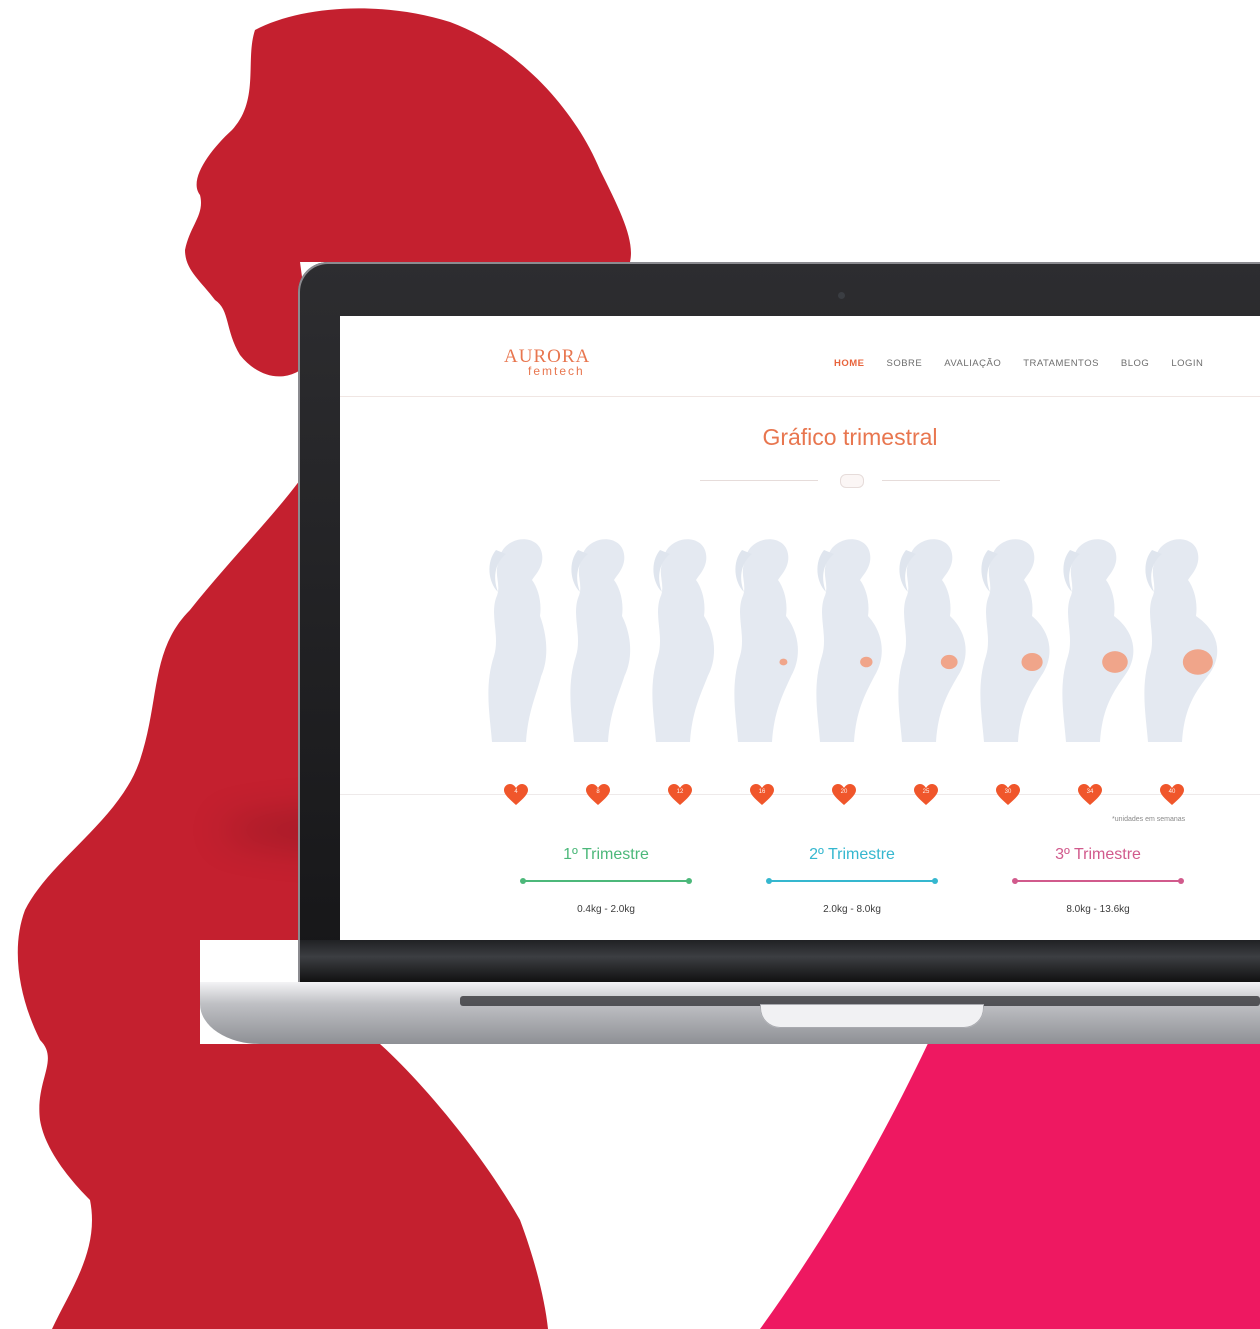 The width and height of the screenshot is (1260, 1329). What do you see at coordinates (556, 371) in the screenshot?
I see `brand-tagline: femtech` at bounding box center [556, 371].